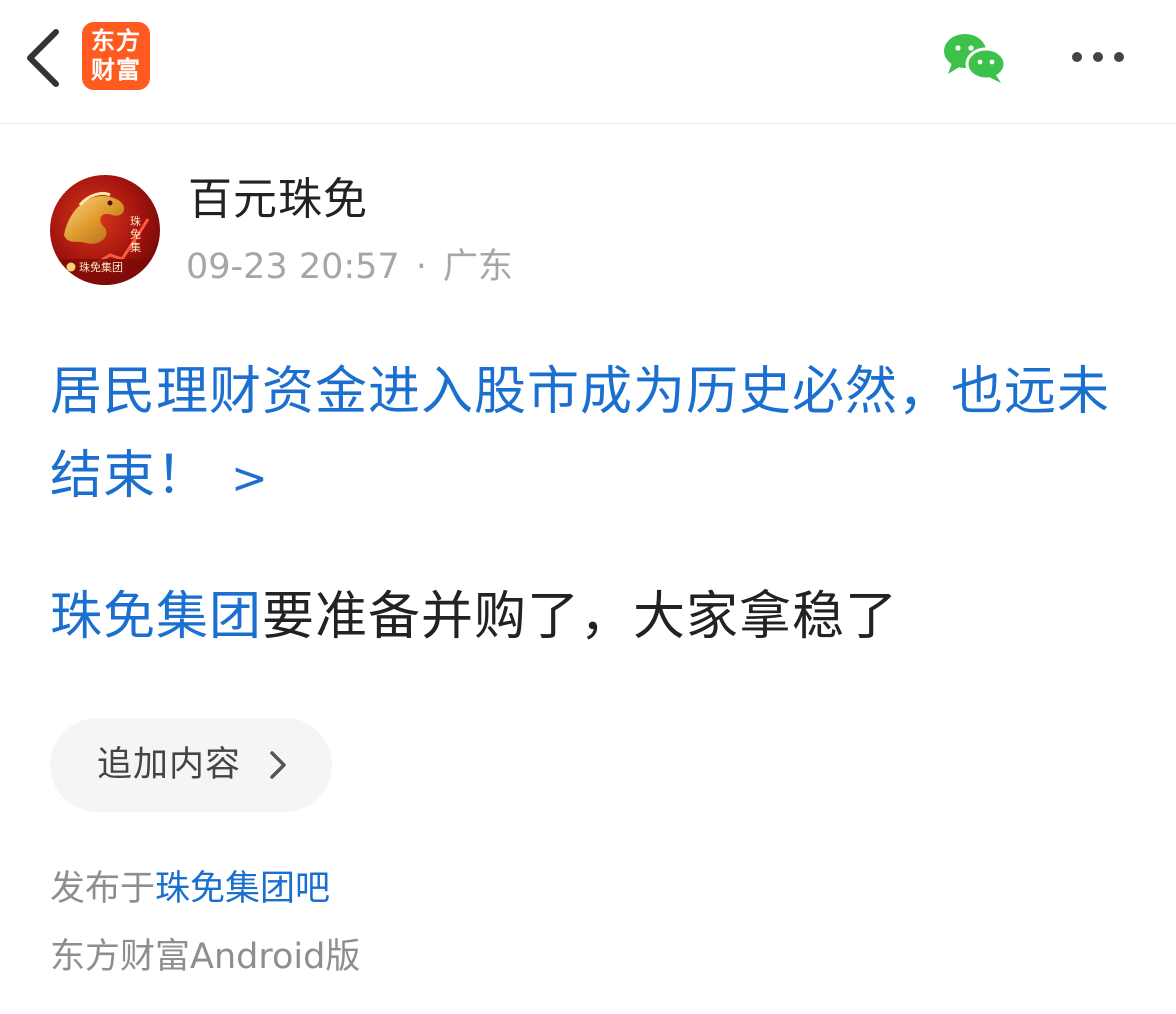 This screenshot has width=1176, height=1014. I want to click on post-location: 广东, so click(477, 267).